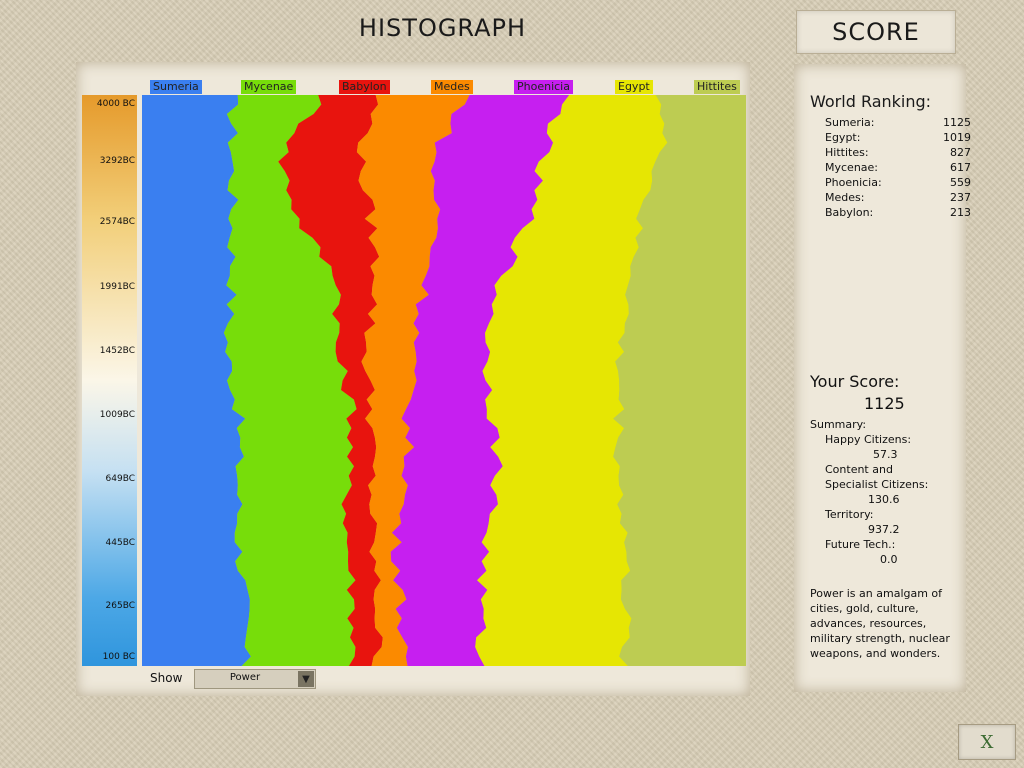  I want to click on year-label: 649BC, so click(120, 478).